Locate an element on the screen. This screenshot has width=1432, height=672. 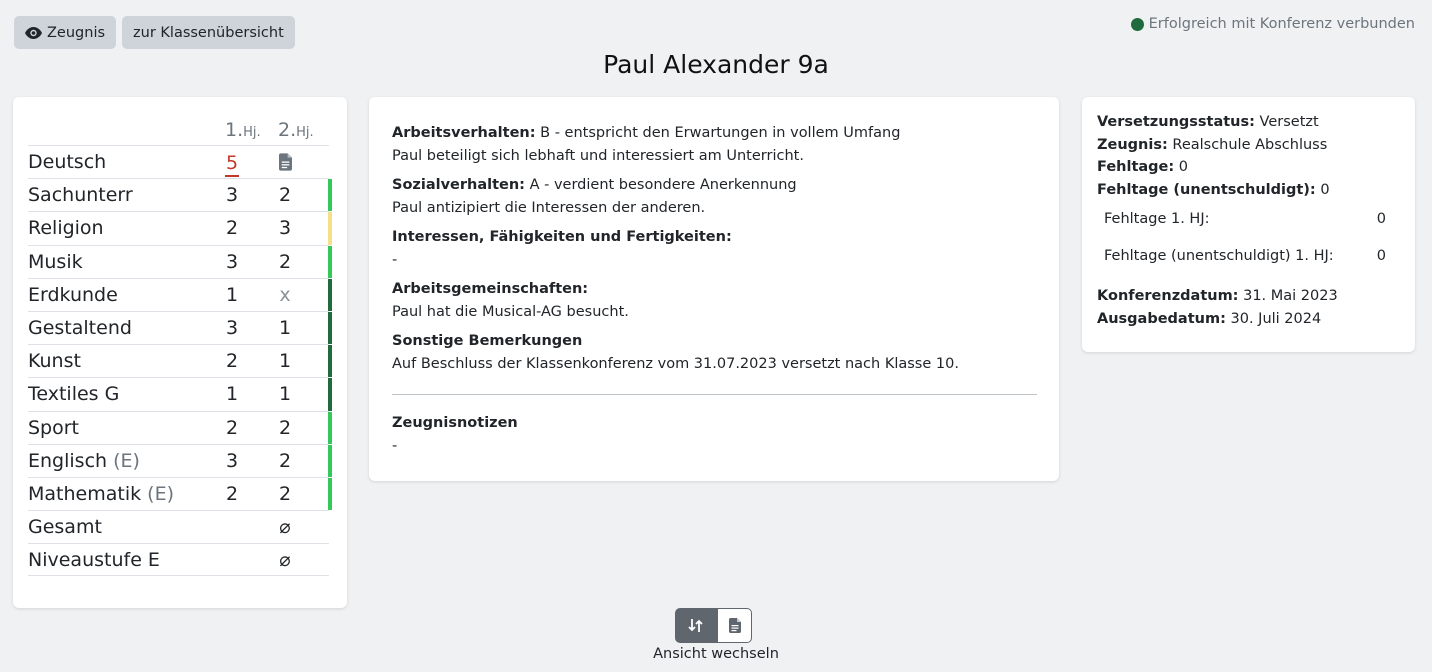
subject-label: Textiles G is located at coordinates (74, 394).